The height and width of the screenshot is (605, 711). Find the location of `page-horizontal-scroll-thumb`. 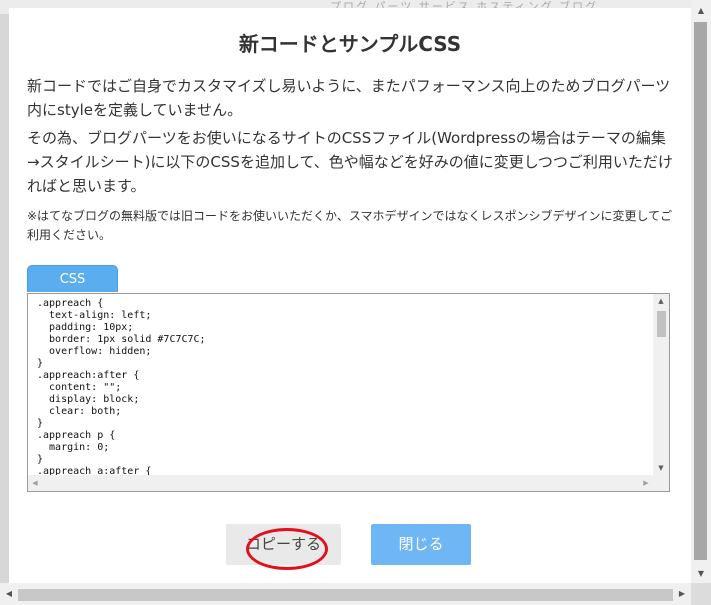

page-horizontal-scroll-thumb is located at coordinates (345, 595).